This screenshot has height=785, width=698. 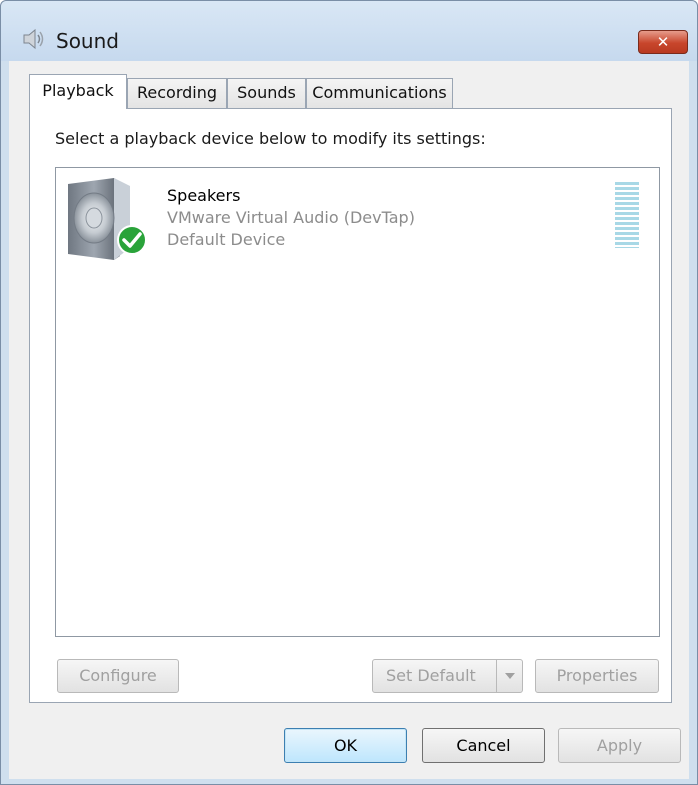 I want to click on title-bar: Sound ✕, so click(x=349, y=31).